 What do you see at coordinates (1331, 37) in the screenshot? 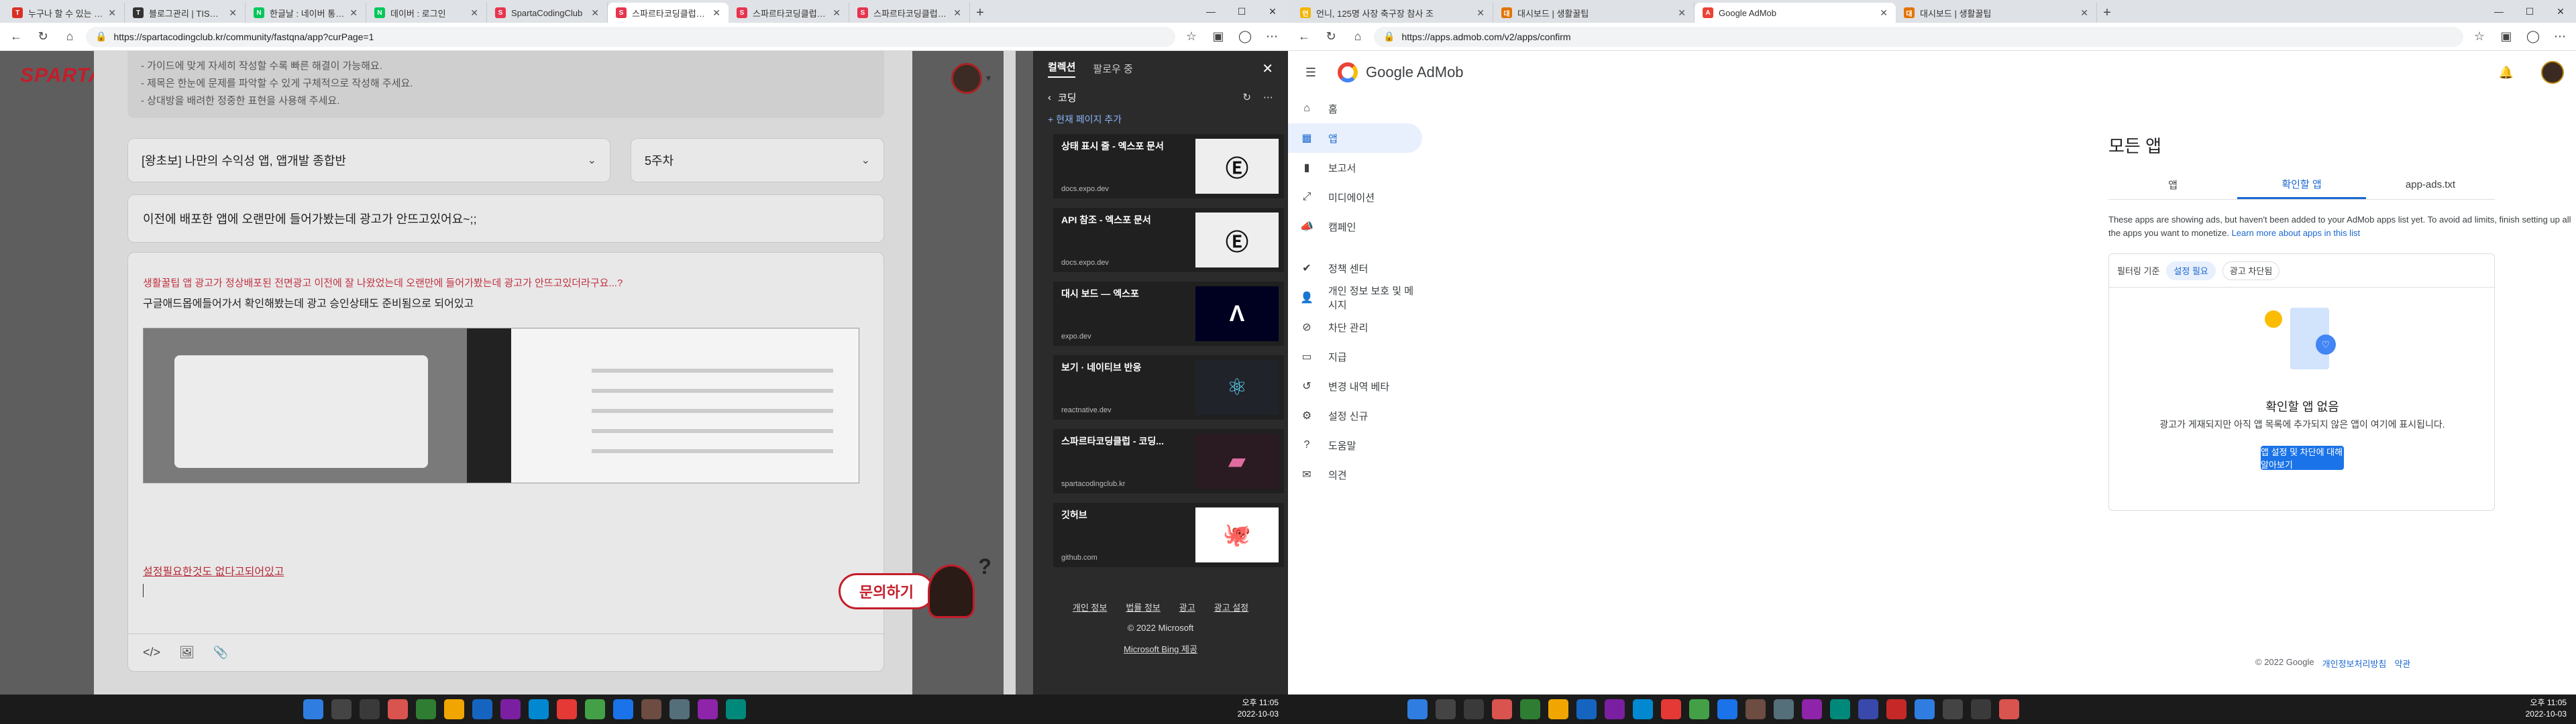
I see `refresh-icon: ↻` at bounding box center [1331, 37].